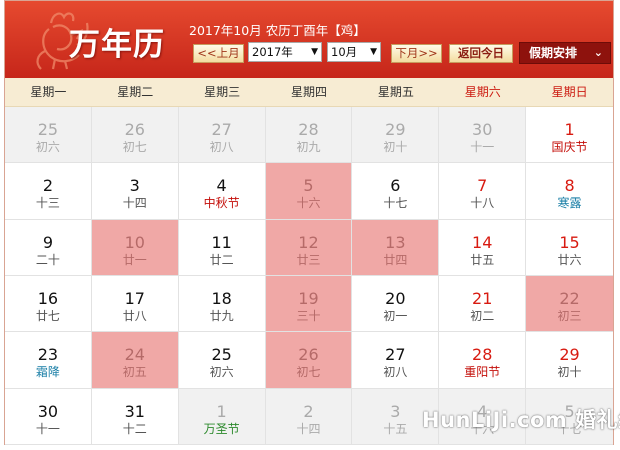 This screenshot has height=450, width=620. What do you see at coordinates (48, 191) in the screenshot?
I see `day-cell: 2 十三` at bounding box center [48, 191].